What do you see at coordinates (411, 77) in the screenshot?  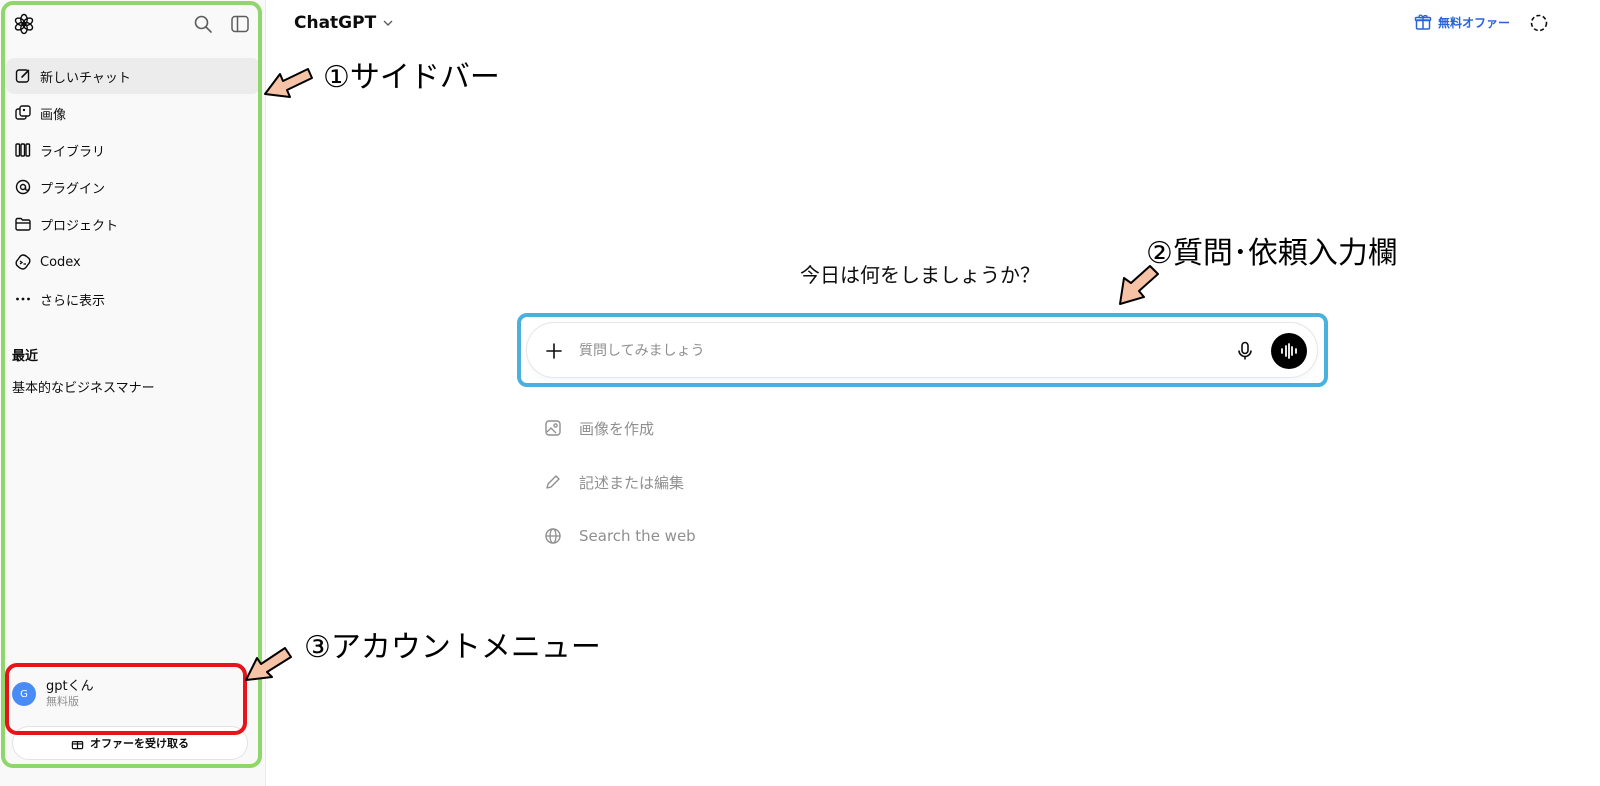 I see `sidebar-annotation: ①サイドバー` at bounding box center [411, 77].